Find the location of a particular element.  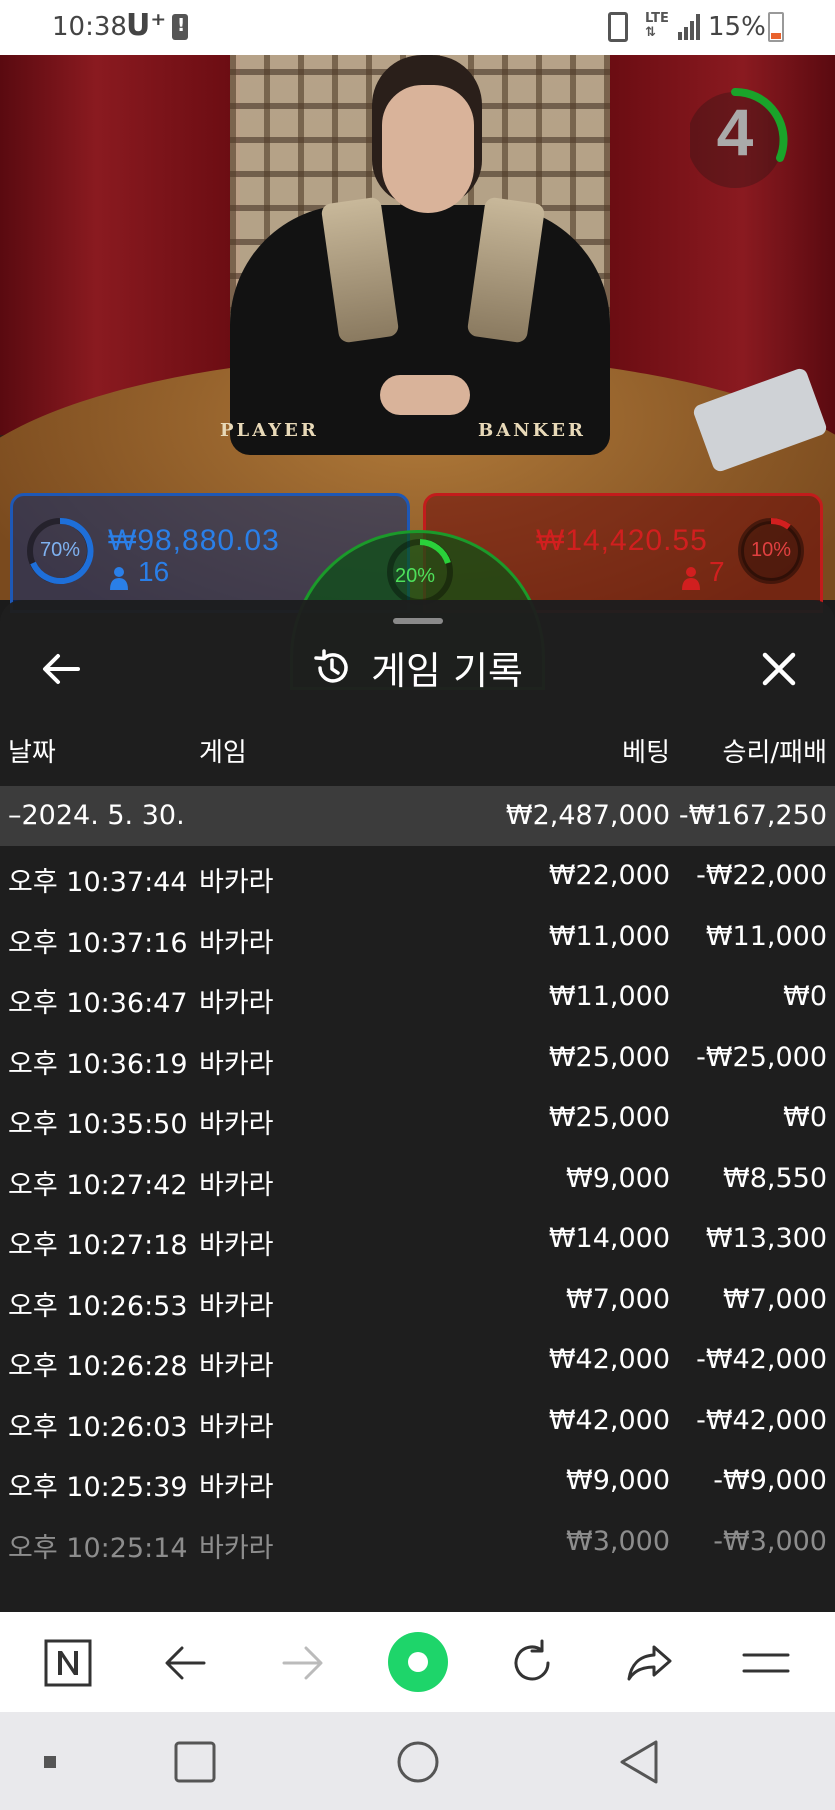

row-bet: ₩7,000 is located at coordinates (618, 1299).